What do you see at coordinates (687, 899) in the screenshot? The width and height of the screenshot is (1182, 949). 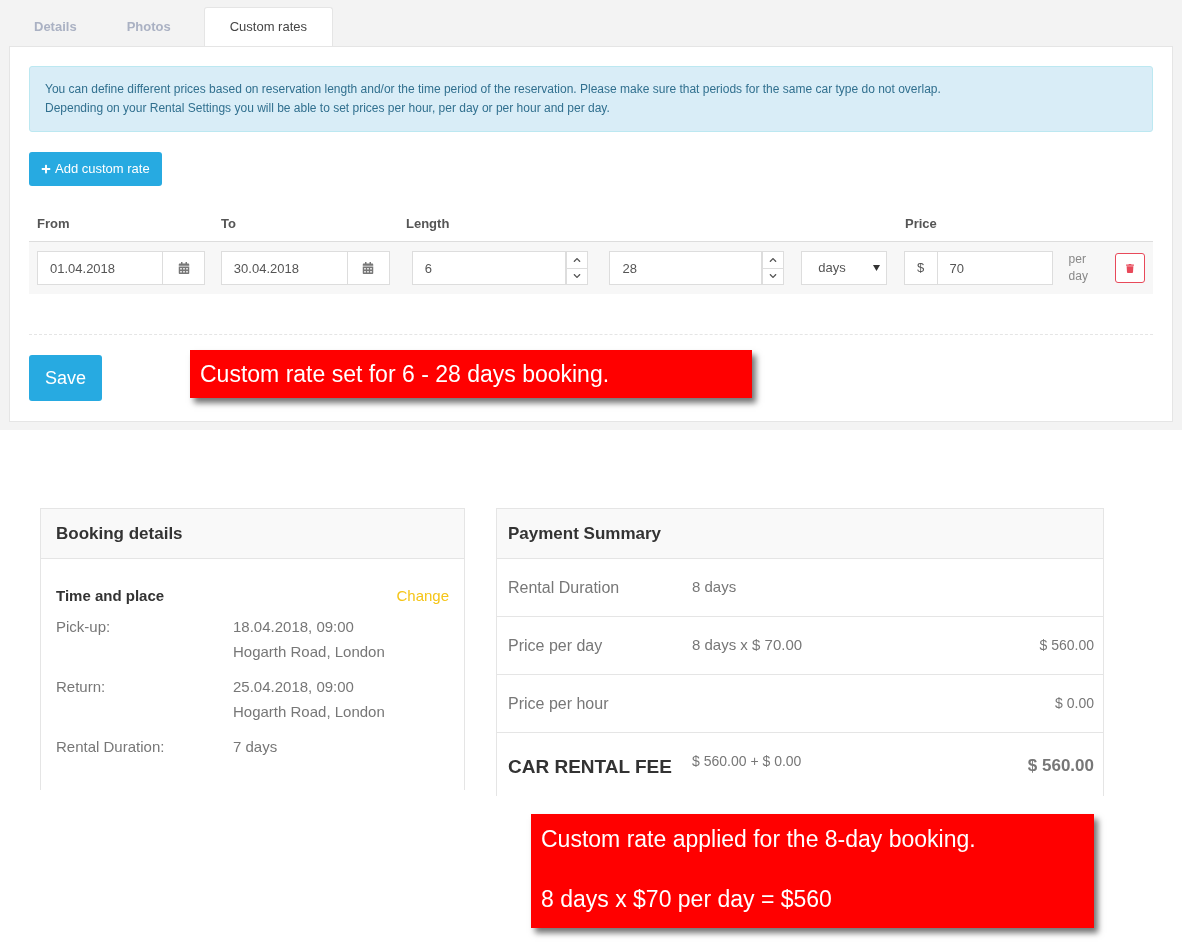 I see `callout-text: 8 days x $70 per day = $560` at bounding box center [687, 899].